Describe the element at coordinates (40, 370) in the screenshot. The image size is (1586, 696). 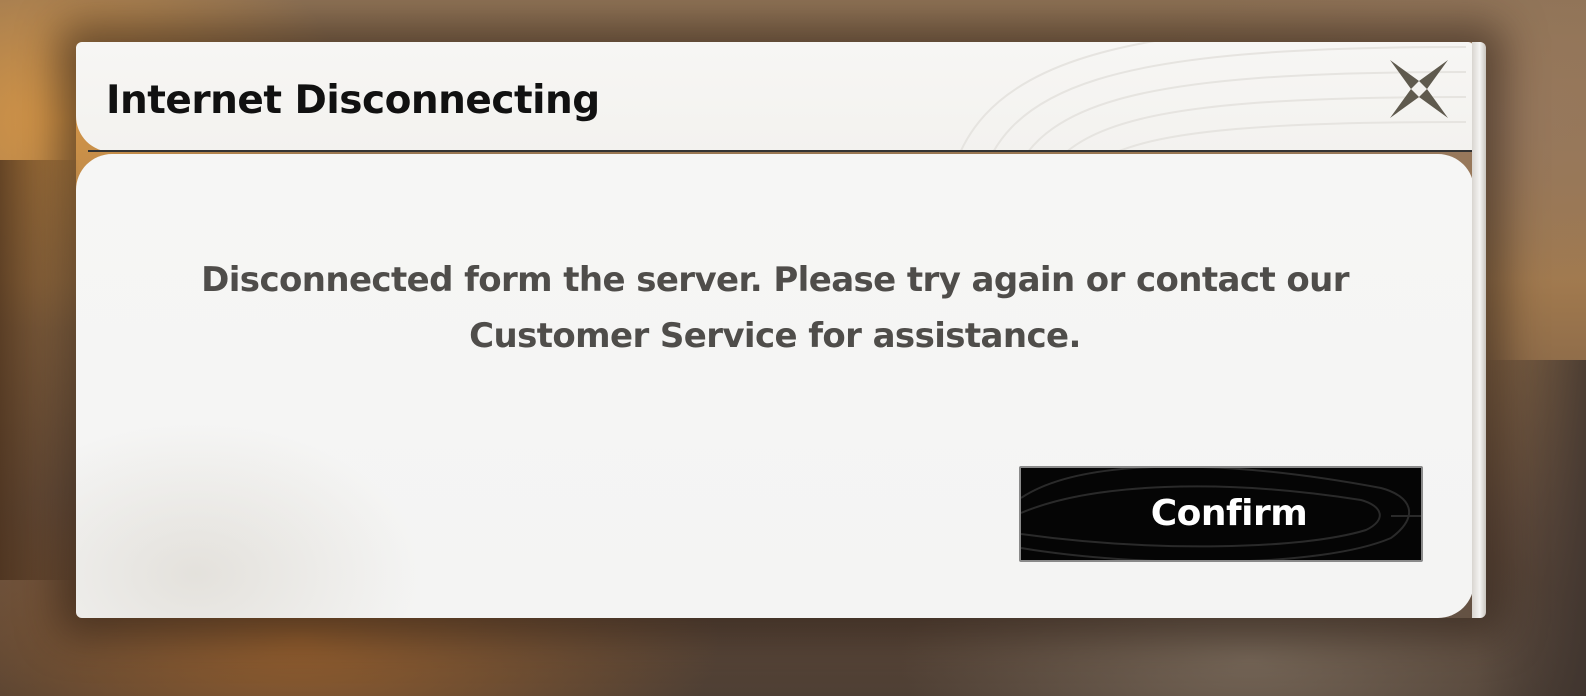
I see `background-scenery-left` at that location.